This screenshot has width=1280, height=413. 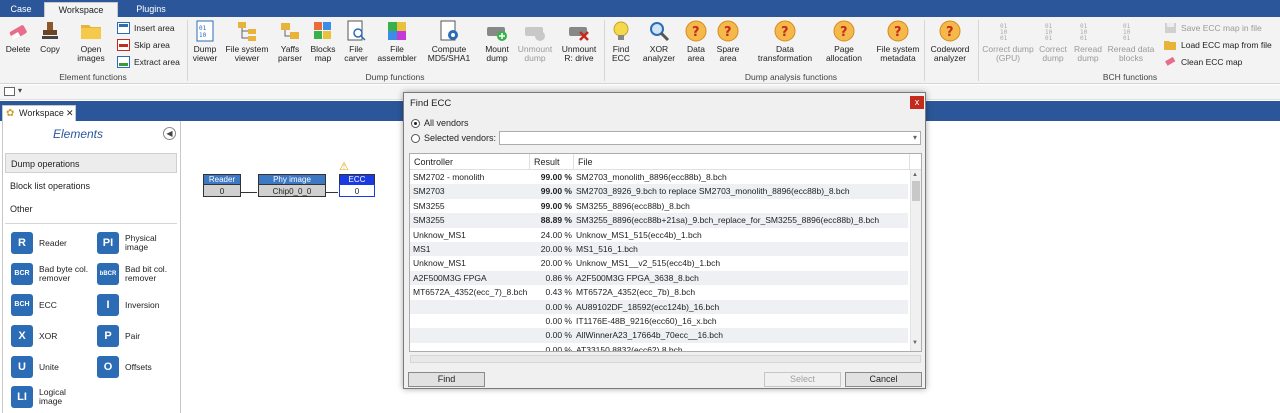 What do you see at coordinates (169, 133) in the screenshot?
I see `collapse-panel-icon: ◀` at bounding box center [169, 133].